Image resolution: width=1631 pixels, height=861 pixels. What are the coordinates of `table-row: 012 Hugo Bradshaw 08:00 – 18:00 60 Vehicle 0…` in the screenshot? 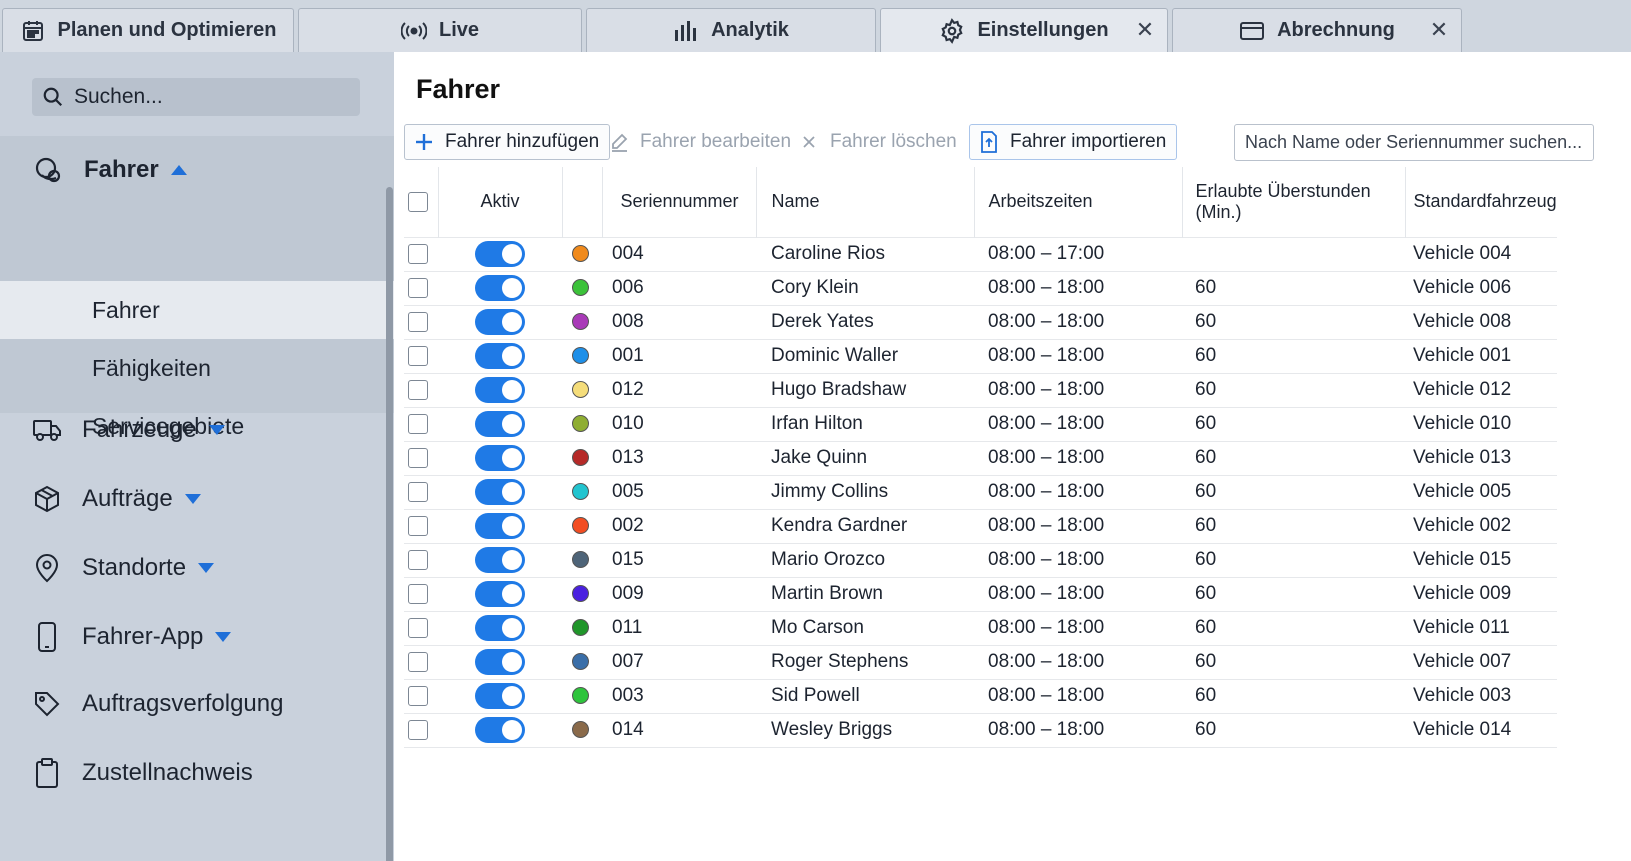 It's located at (980, 390).